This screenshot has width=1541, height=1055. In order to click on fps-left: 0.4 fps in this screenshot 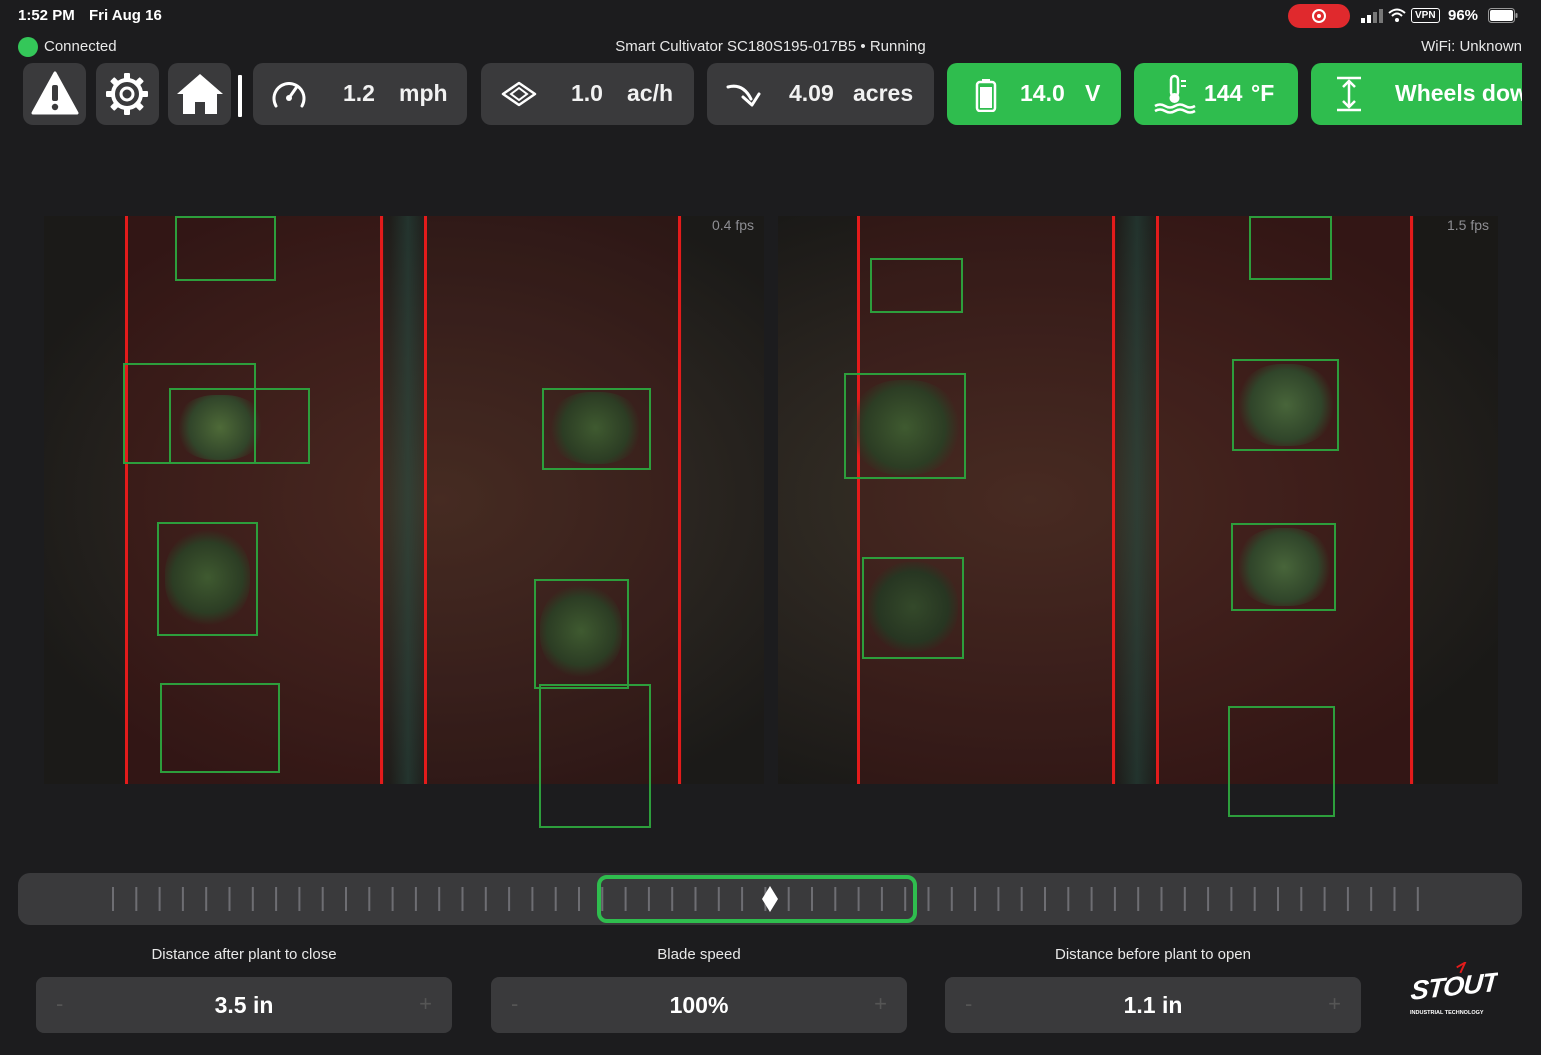, I will do `click(733, 225)`.